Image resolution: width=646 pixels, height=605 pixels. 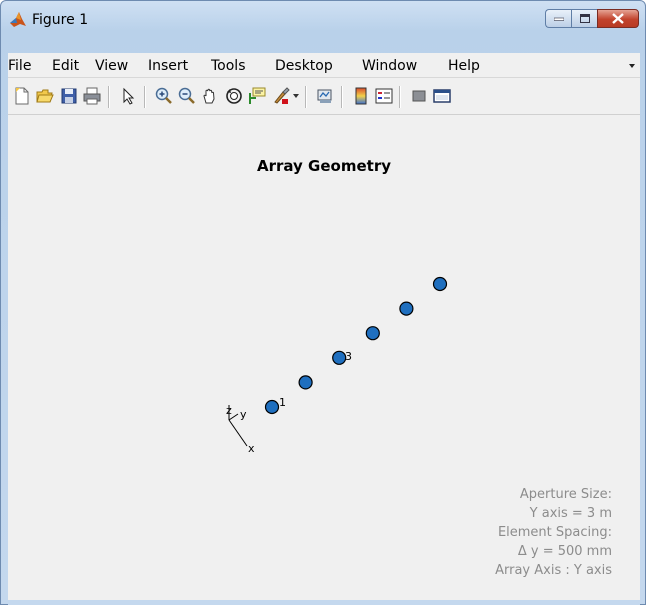 What do you see at coordinates (19, 66) in the screenshot?
I see `menu-file: File` at bounding box center [19, 66].